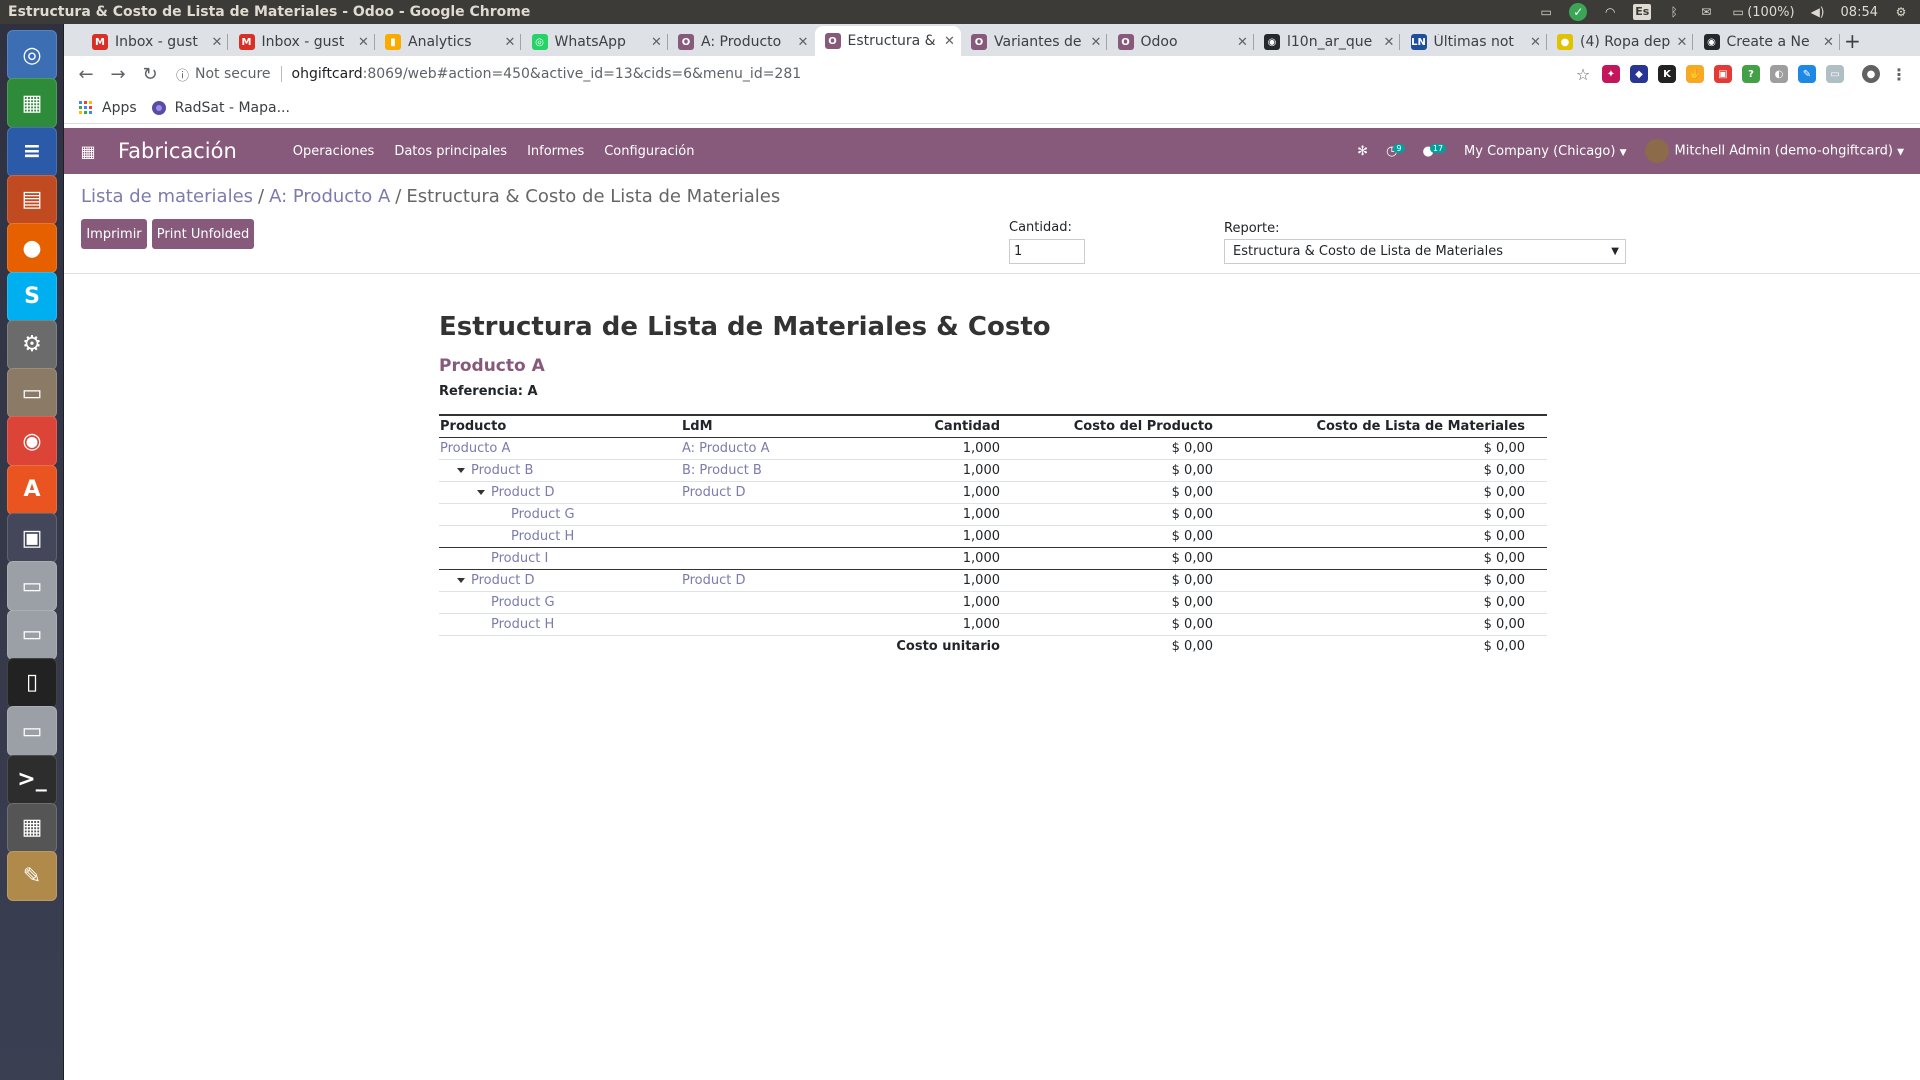 This screenshot has width=1920, height=1080. I want to click on phone-icon: ▯, so click(32, 682).